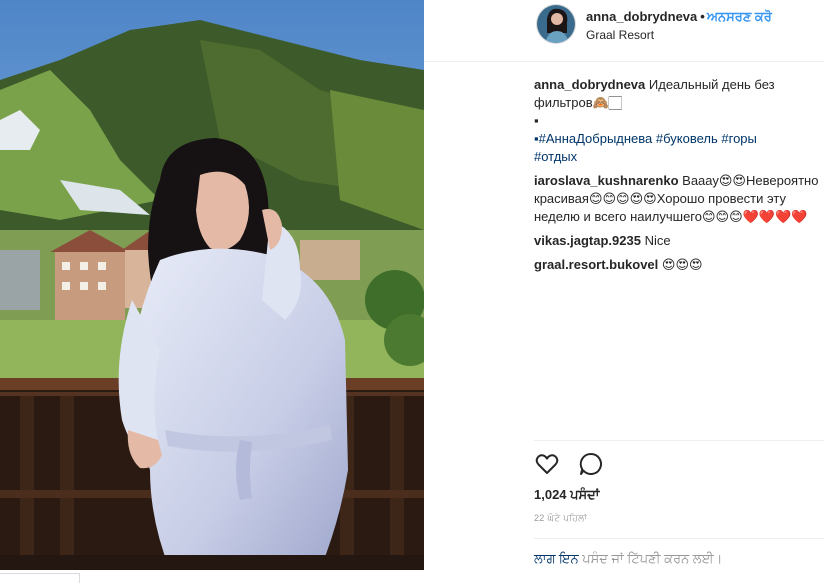  What do you see at coordinates (576, 465) in the screenshot?
I see `action-icons` at bounding box center [576, 465].